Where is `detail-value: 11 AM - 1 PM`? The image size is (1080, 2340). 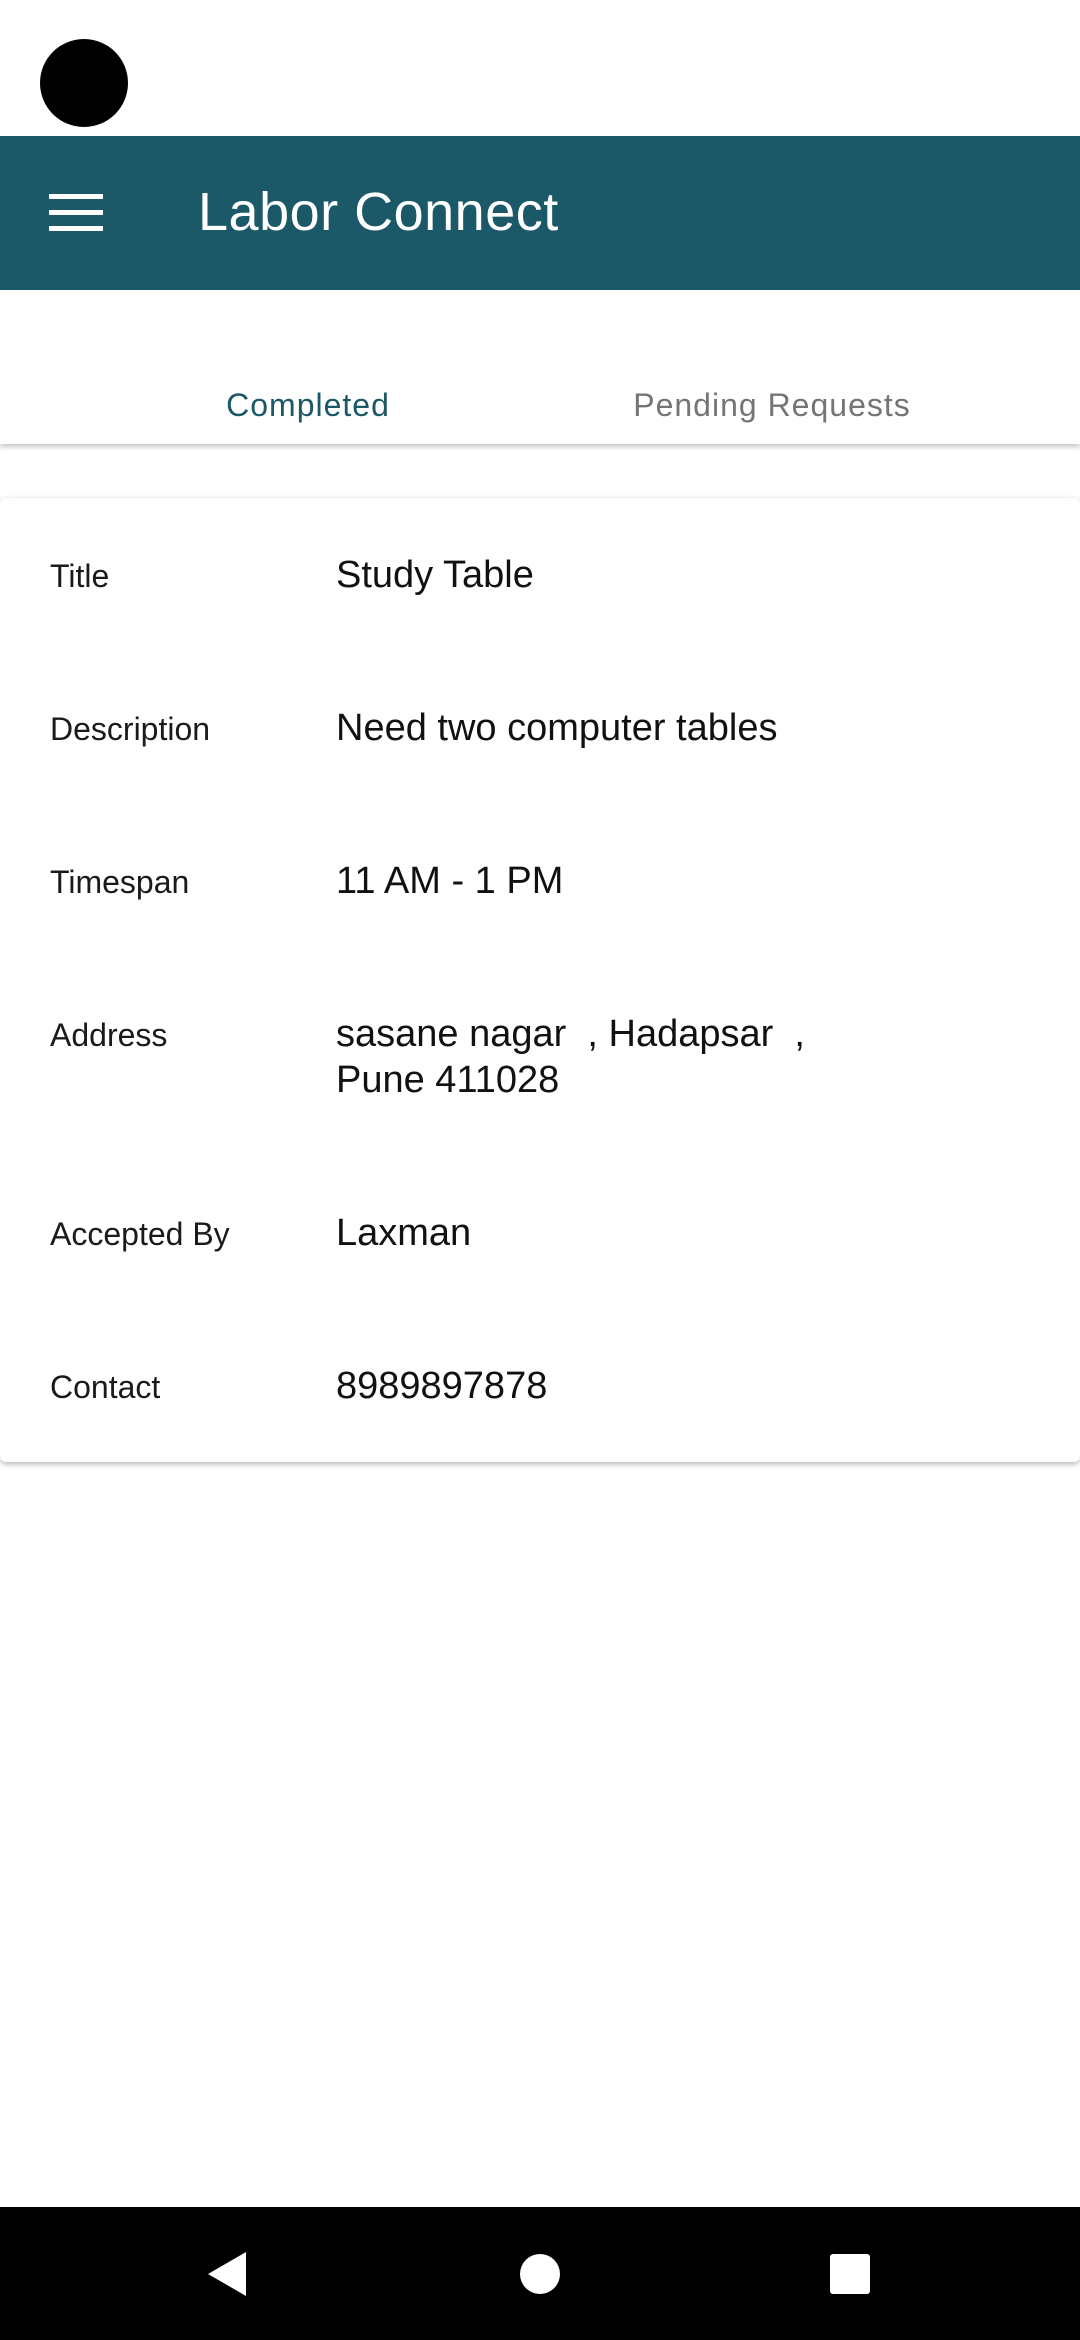 detail-value: 11 AM - 1 PM is located at coordinates (450, 881).